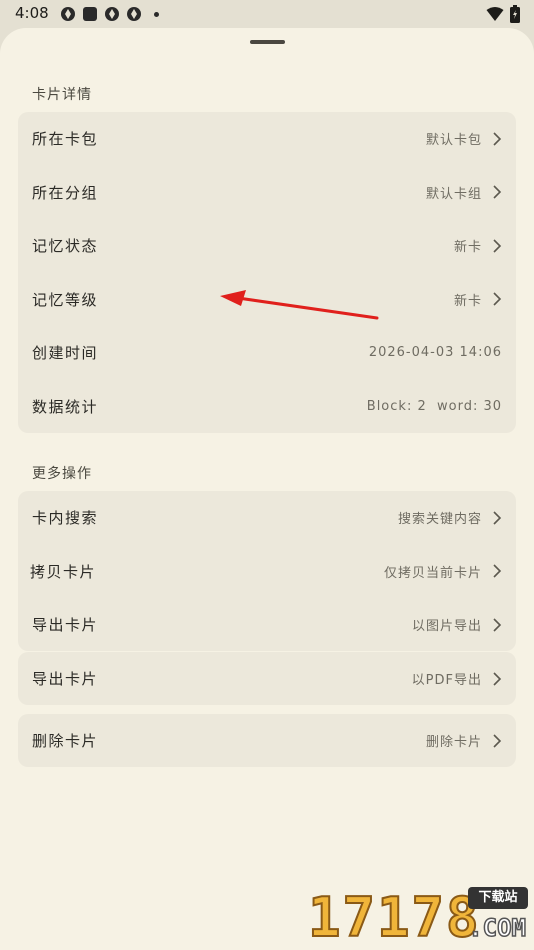  I want to click on watermark-digits: 17178, so click(394, 917).